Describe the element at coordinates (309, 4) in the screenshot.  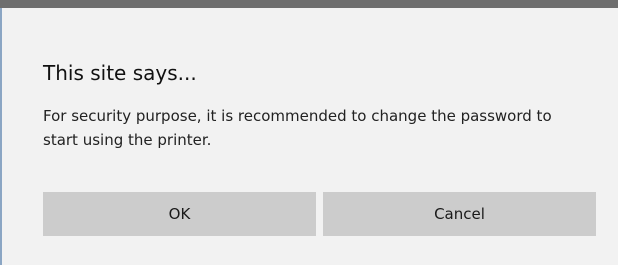
I see `window-top-bar` at that location.